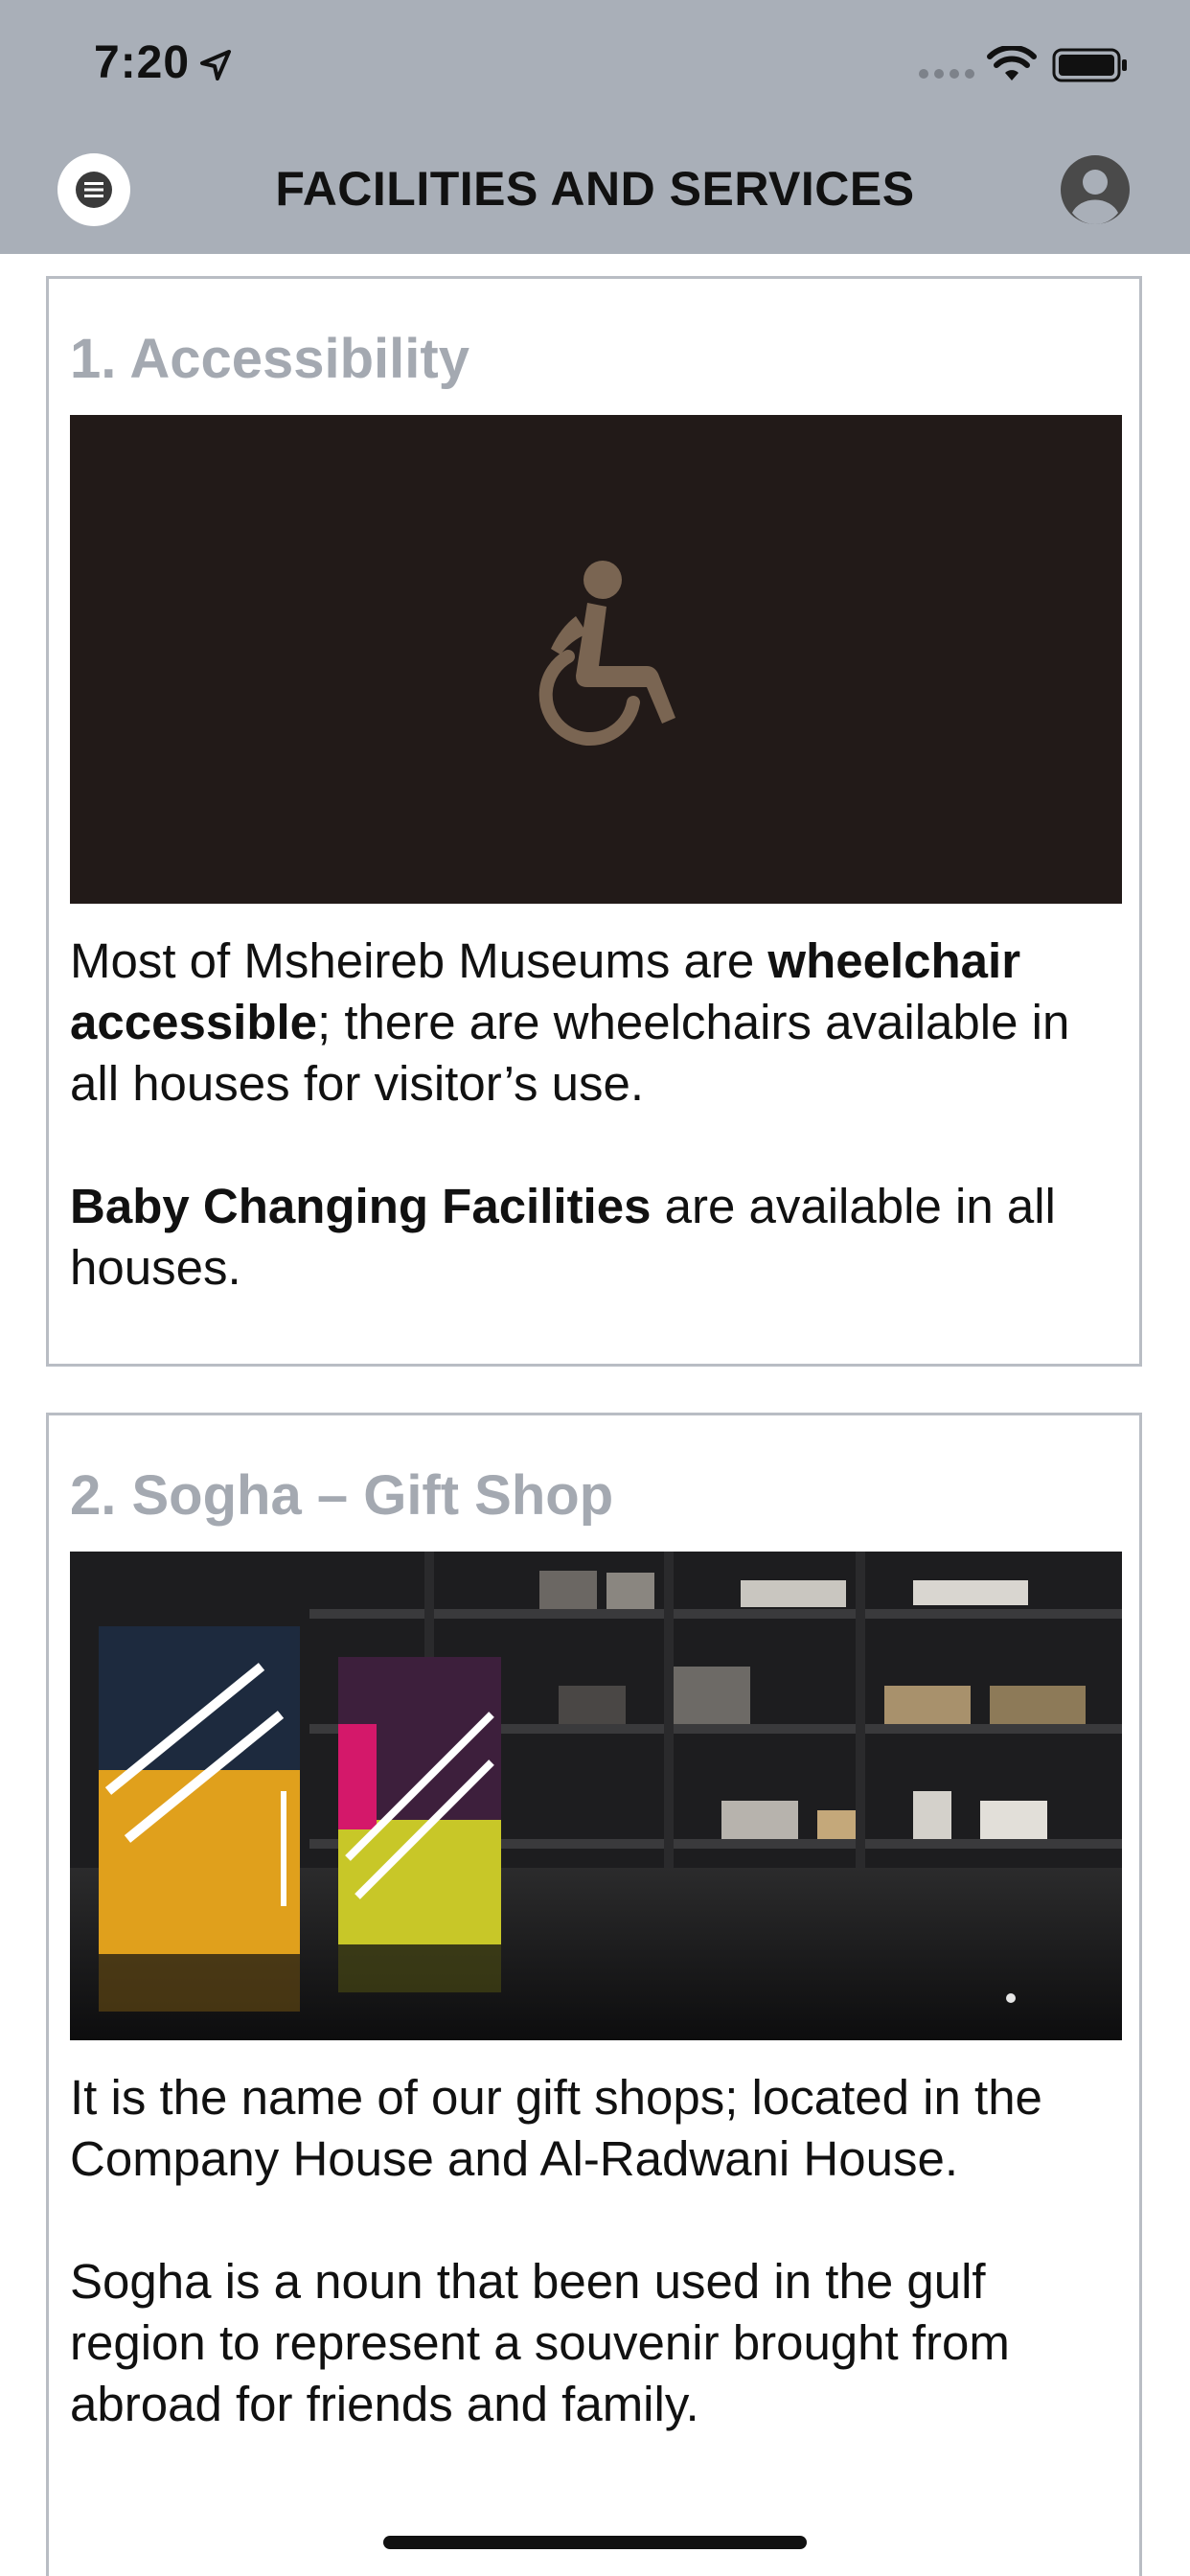 The height and width of the screenshot is (2576, 1190). I want to click on section-title: 2. Sogha – Gift Shop, so click(342, 1495).